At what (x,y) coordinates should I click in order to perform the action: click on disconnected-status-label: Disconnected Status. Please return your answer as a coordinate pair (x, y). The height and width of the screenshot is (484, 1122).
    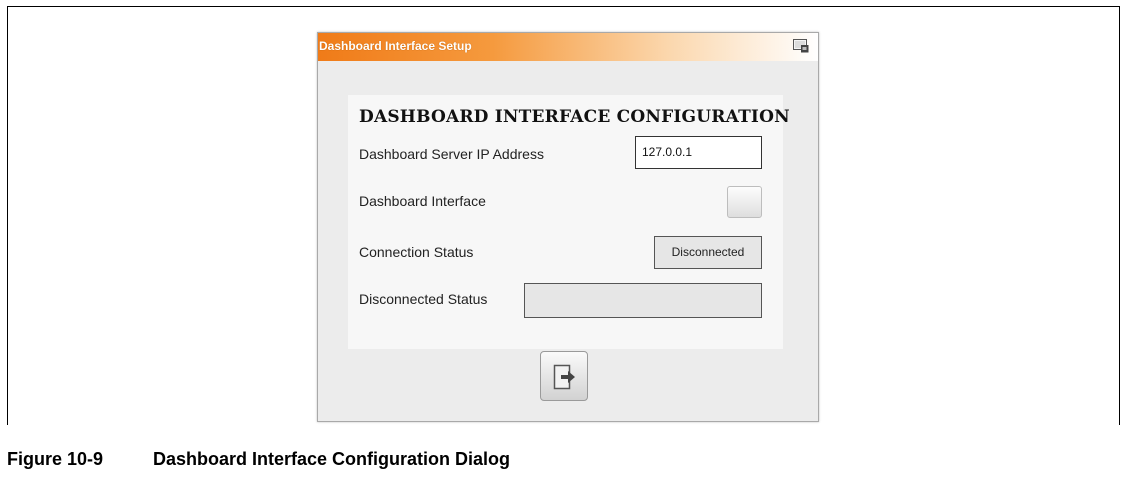
    Looking at the image, I should click on (423, 299).